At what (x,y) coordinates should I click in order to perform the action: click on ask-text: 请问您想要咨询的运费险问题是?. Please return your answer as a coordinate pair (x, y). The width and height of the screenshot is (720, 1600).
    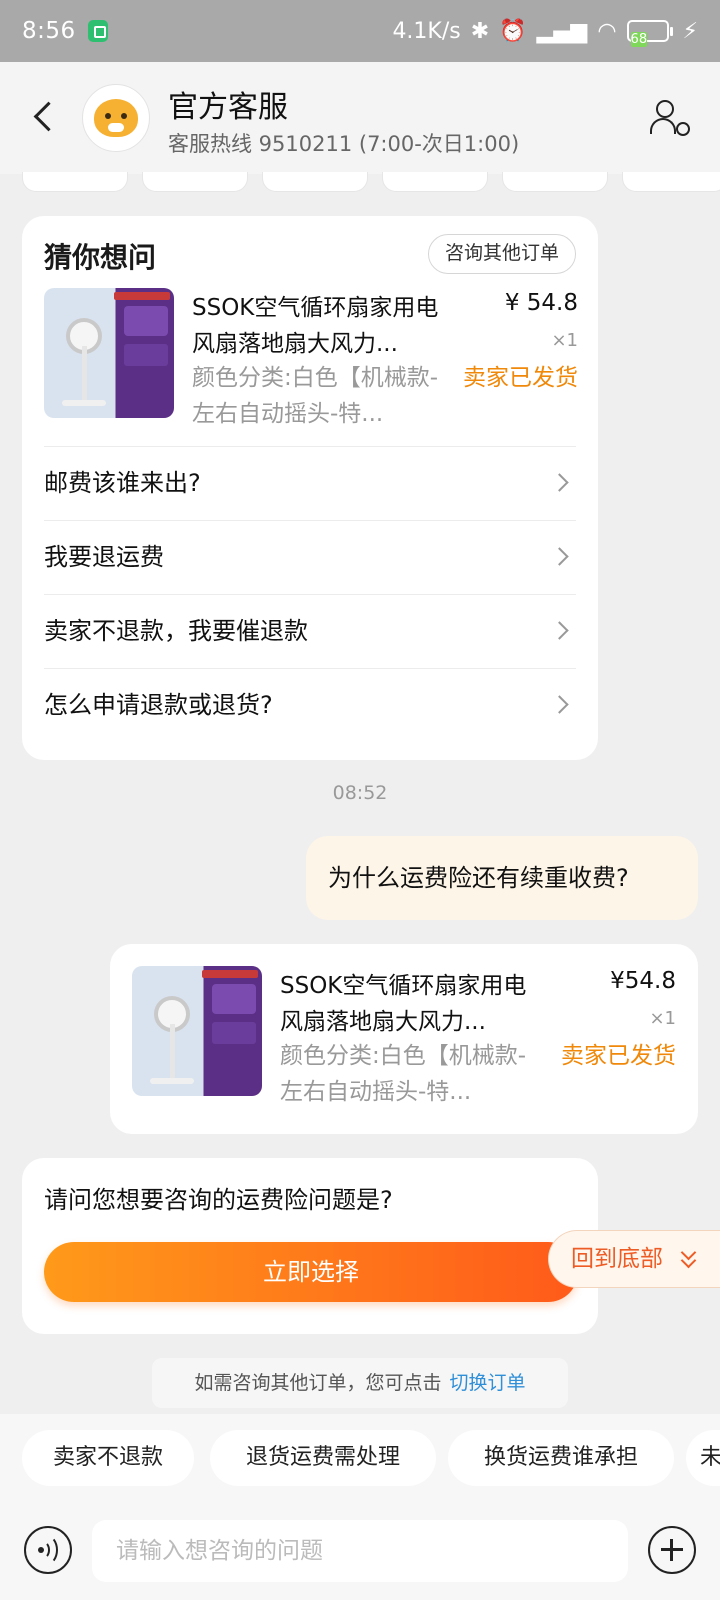
    Looking at the image, I should click on (218, 1200).